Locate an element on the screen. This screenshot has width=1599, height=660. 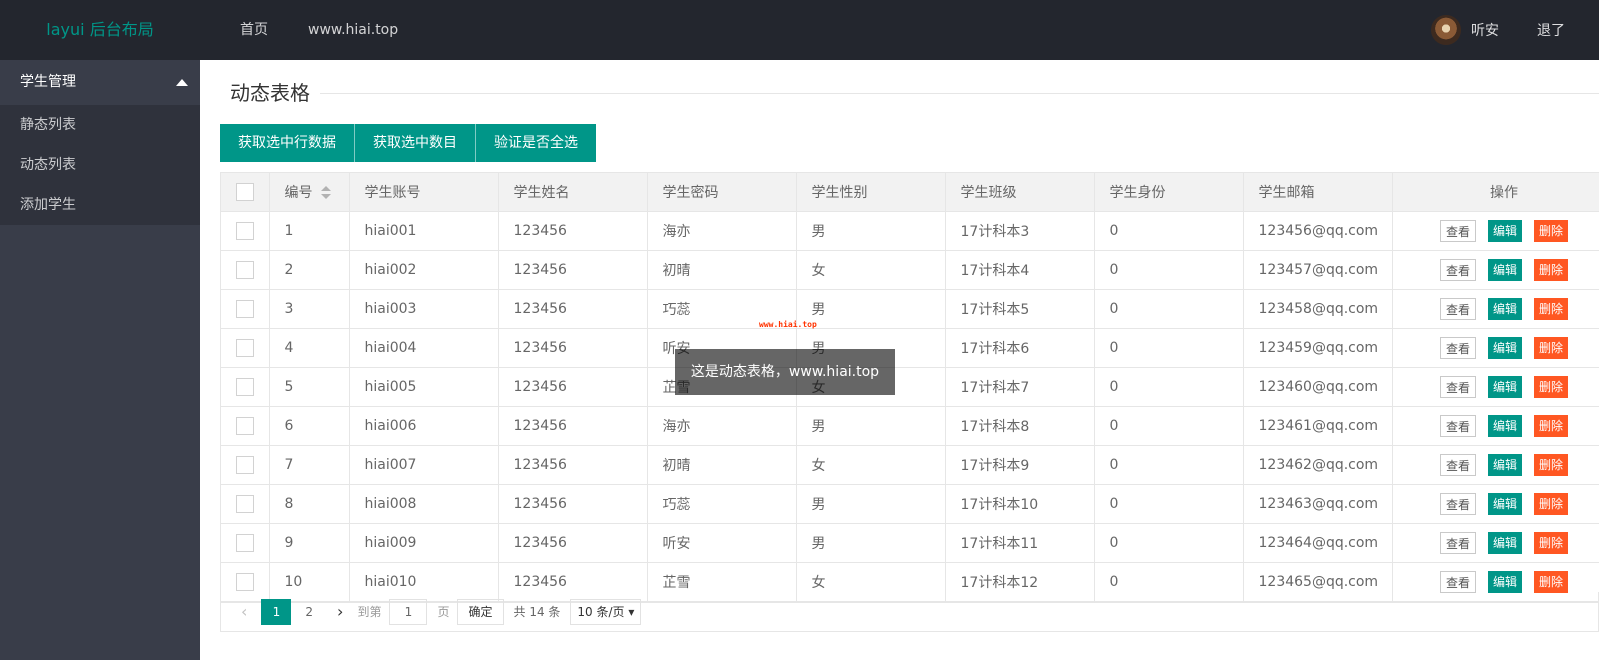
goto-page-input: 1 is located at coordinates (408, 611).